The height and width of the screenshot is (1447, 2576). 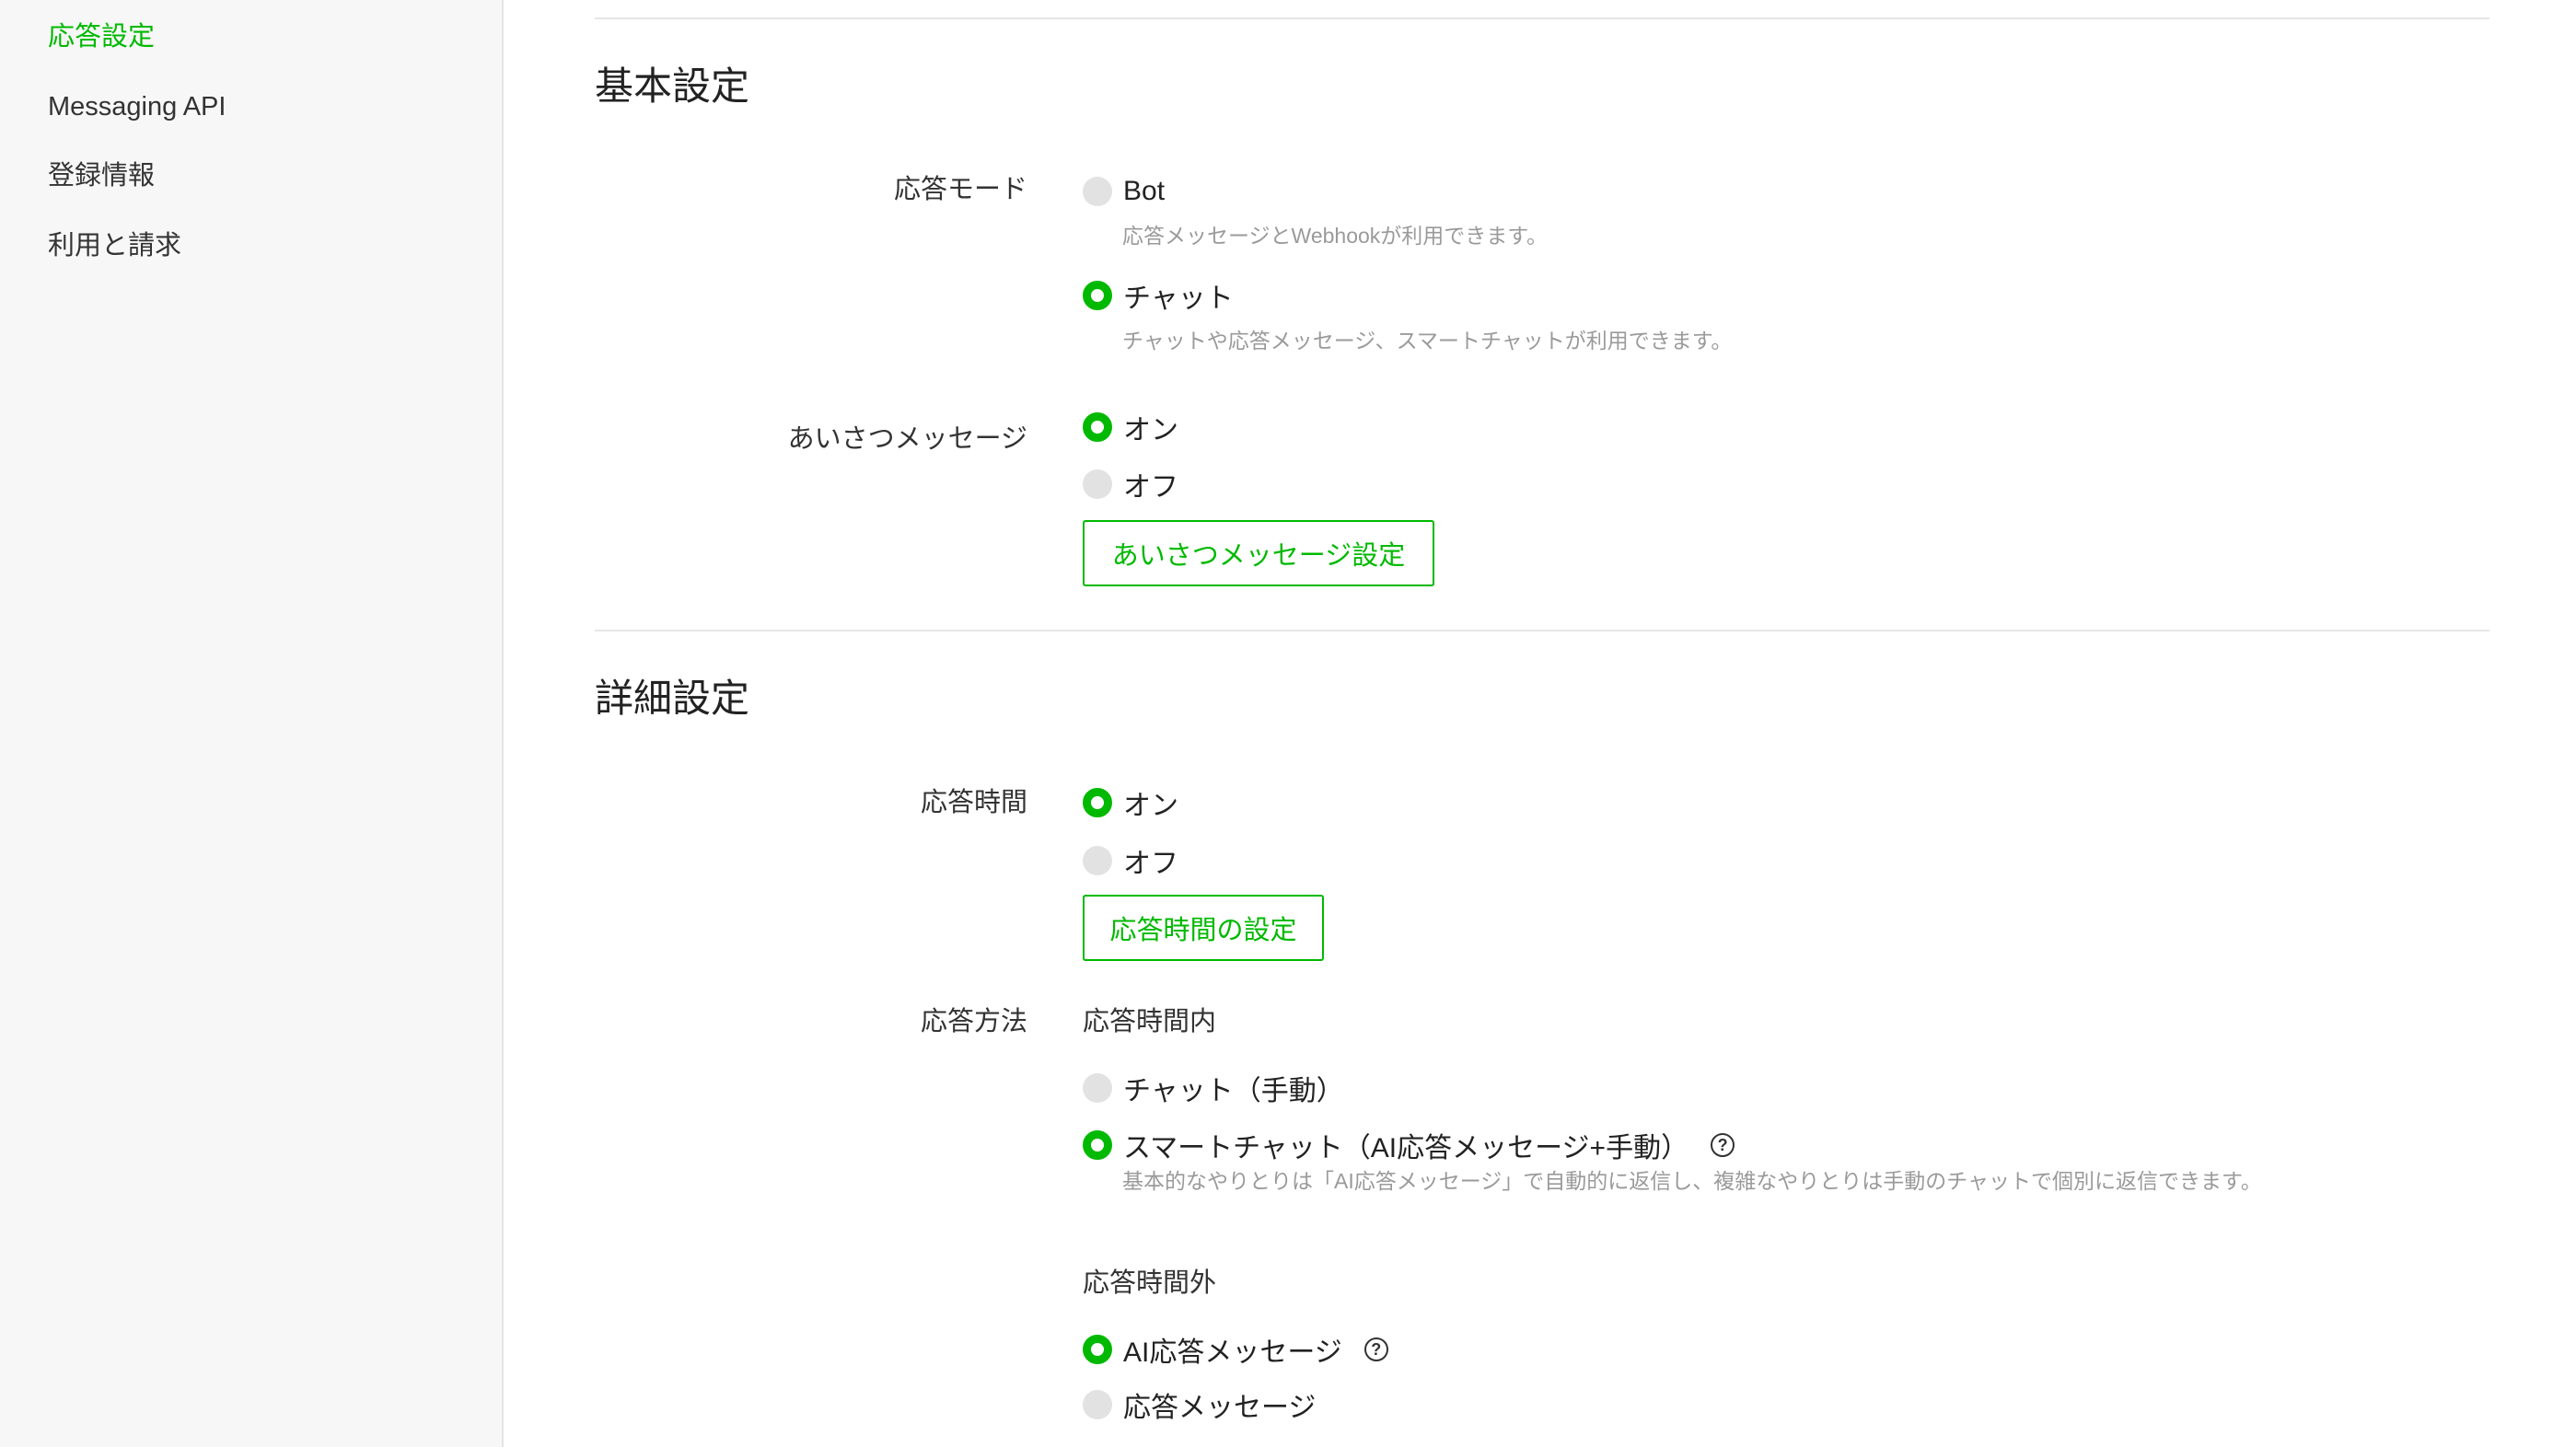 What do you see at coordinates (1097, 192) in the screenshot?
I see `radio-bot-indicator` at bounding box center [1097, 192].